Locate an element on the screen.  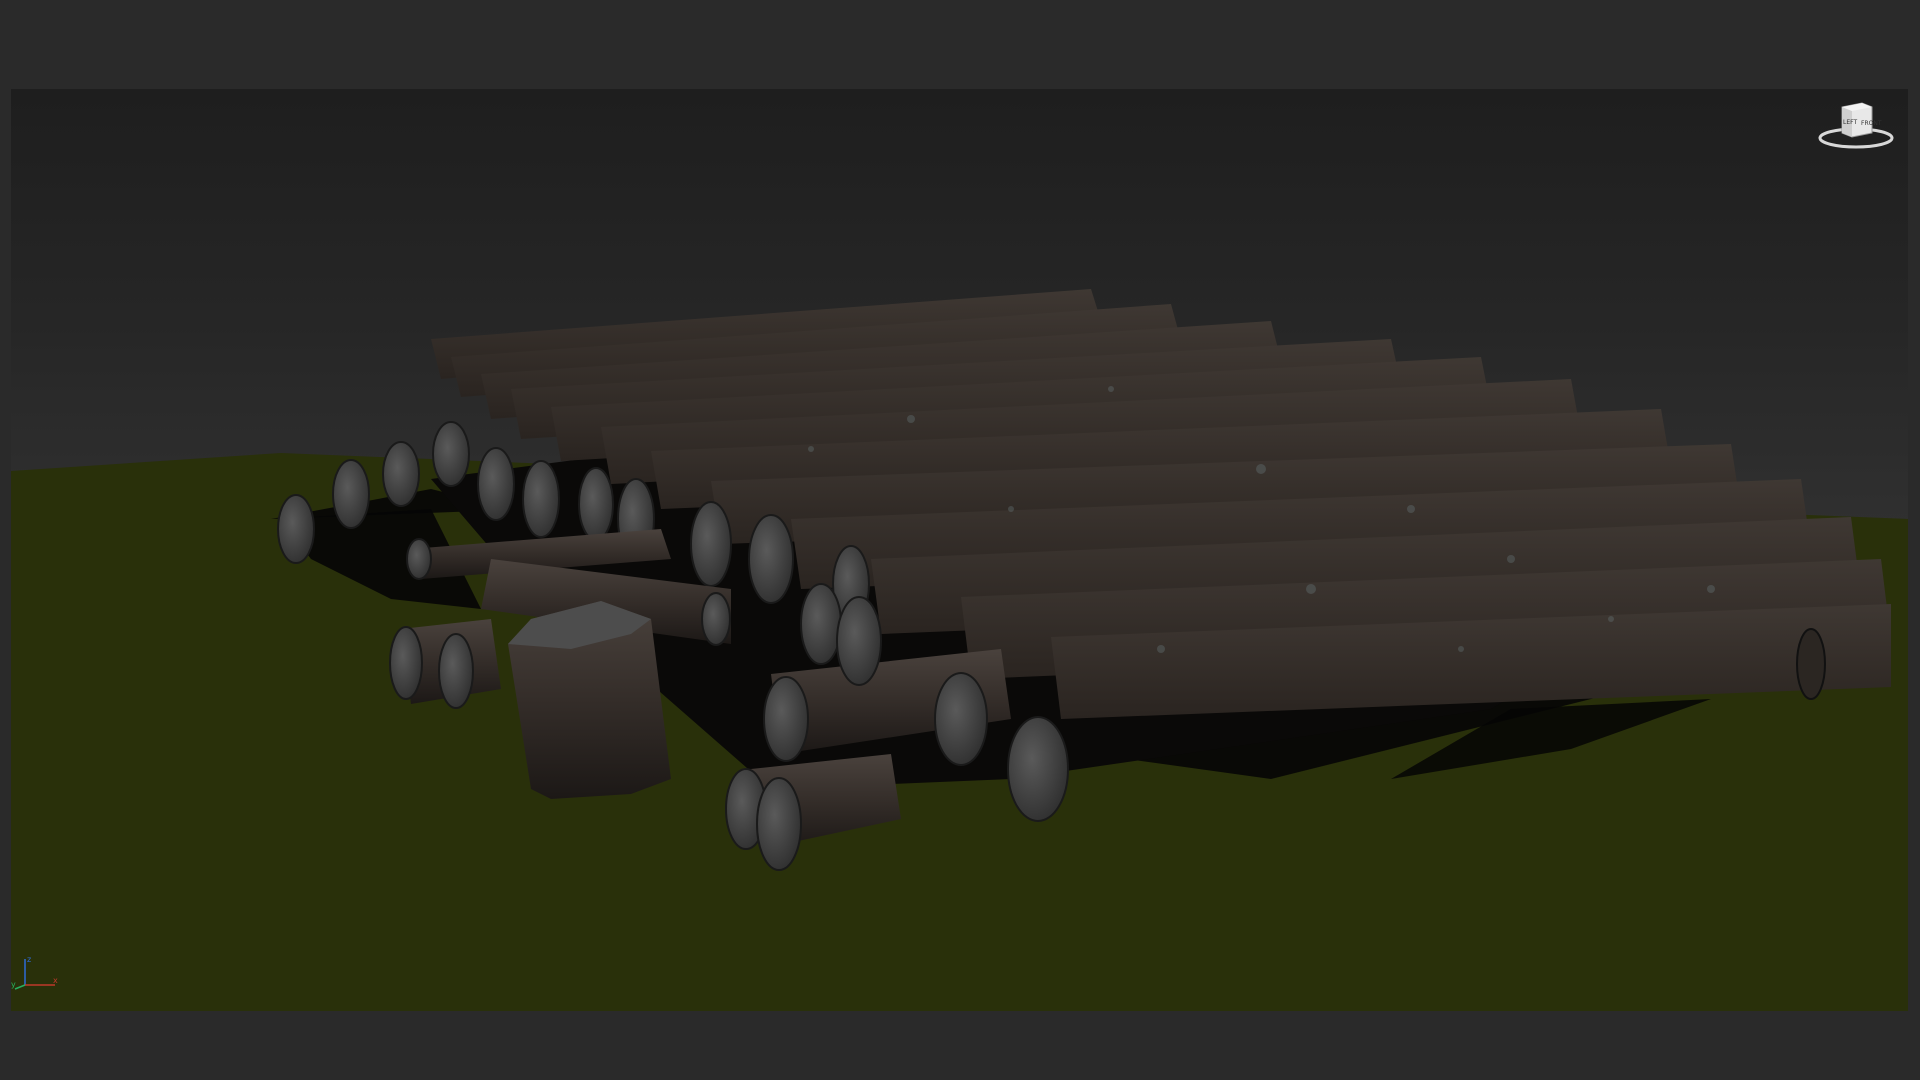
viewcube-widget: FRONT LEFT is located at coordinates (1856, 123).